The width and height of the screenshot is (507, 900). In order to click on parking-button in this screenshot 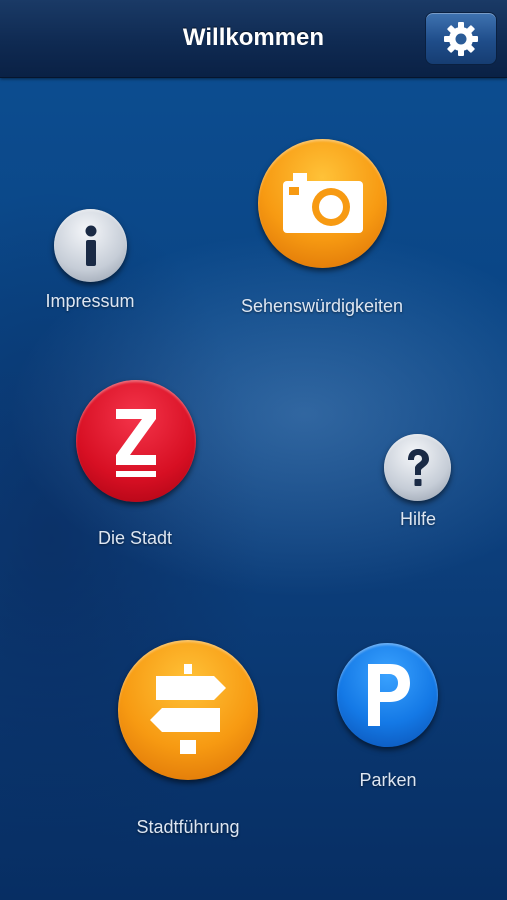, I will do `click(387, 695)`.